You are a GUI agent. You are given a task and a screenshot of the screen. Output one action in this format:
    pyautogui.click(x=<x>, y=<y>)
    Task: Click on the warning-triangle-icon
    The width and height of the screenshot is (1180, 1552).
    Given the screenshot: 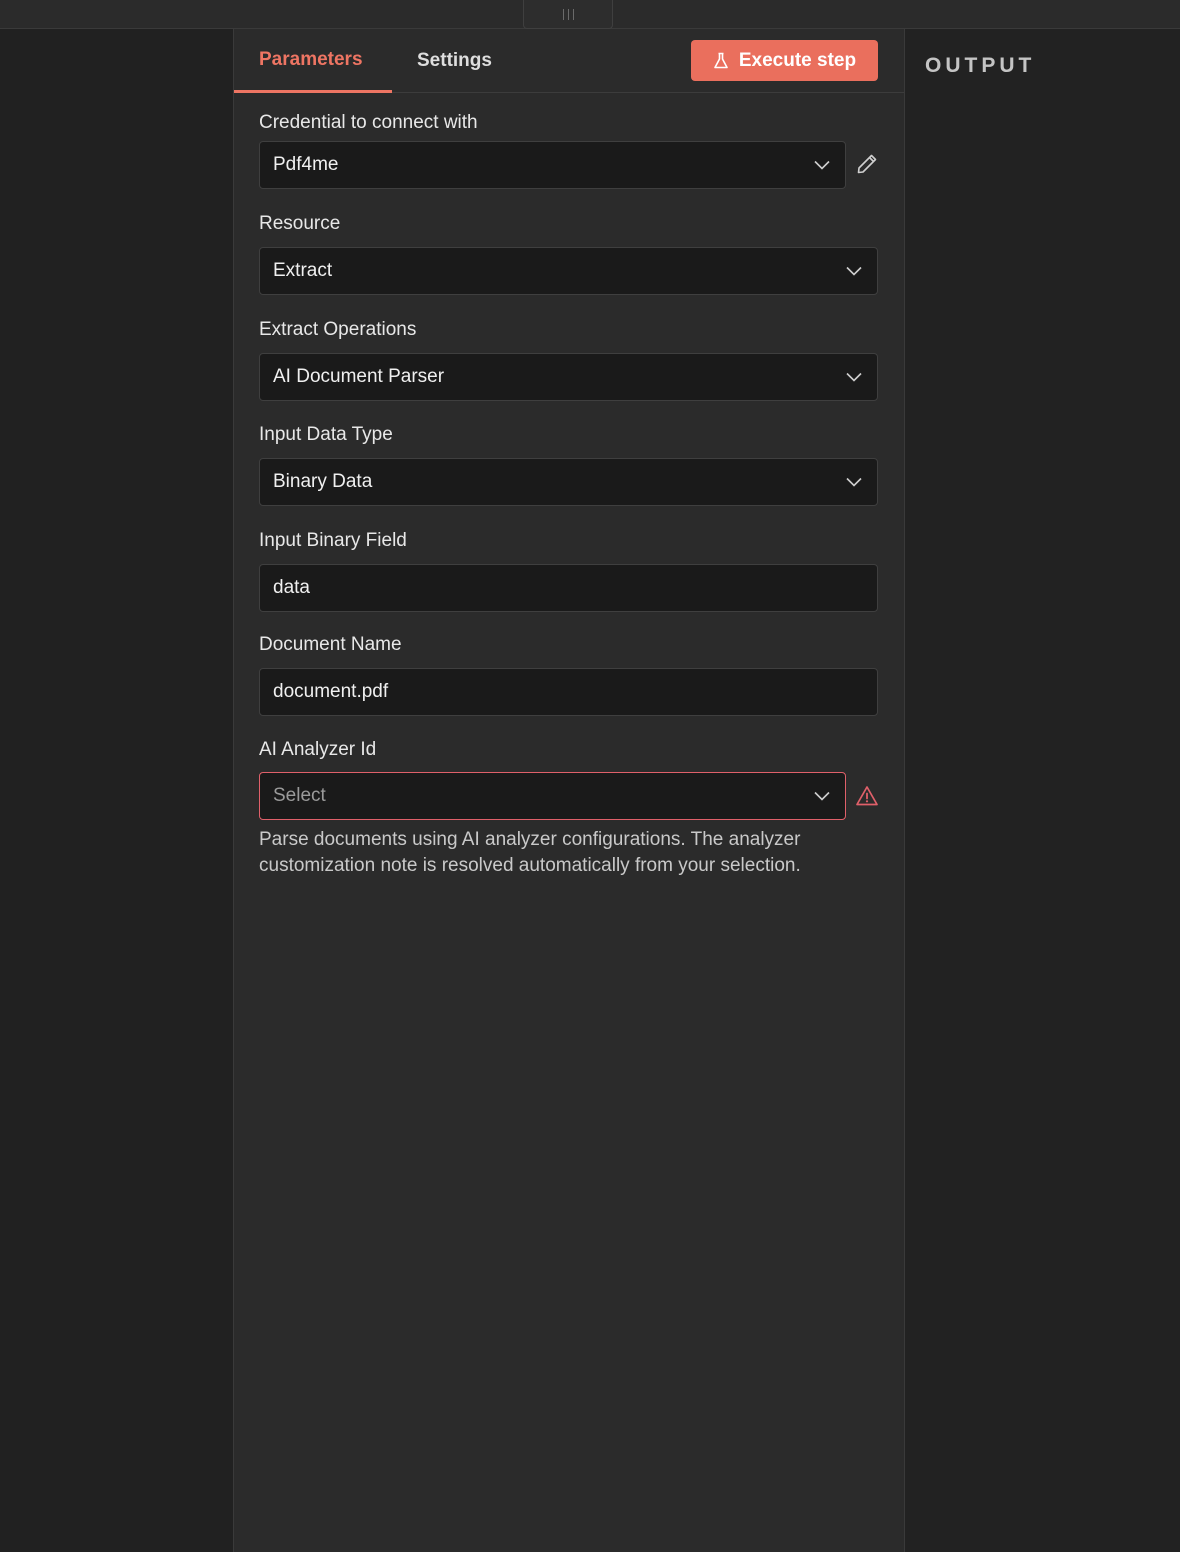 What is the action you would take?
    pyautogui.click(x=867, y=796)
    